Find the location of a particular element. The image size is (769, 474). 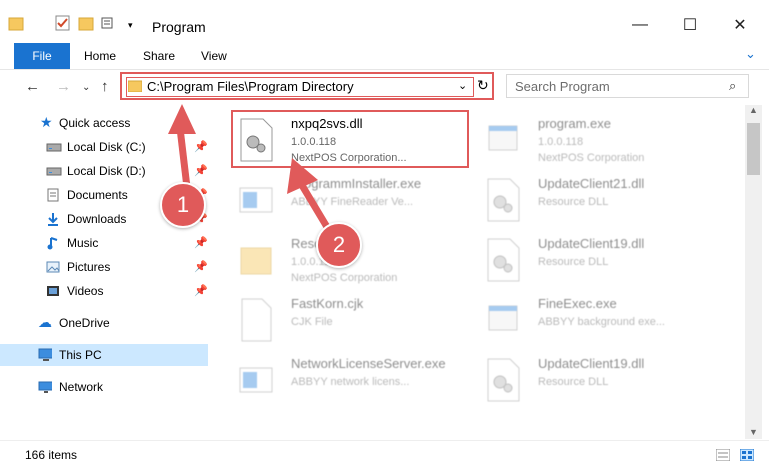

maximize-button: ☐ is located at coordinates (690, 25).